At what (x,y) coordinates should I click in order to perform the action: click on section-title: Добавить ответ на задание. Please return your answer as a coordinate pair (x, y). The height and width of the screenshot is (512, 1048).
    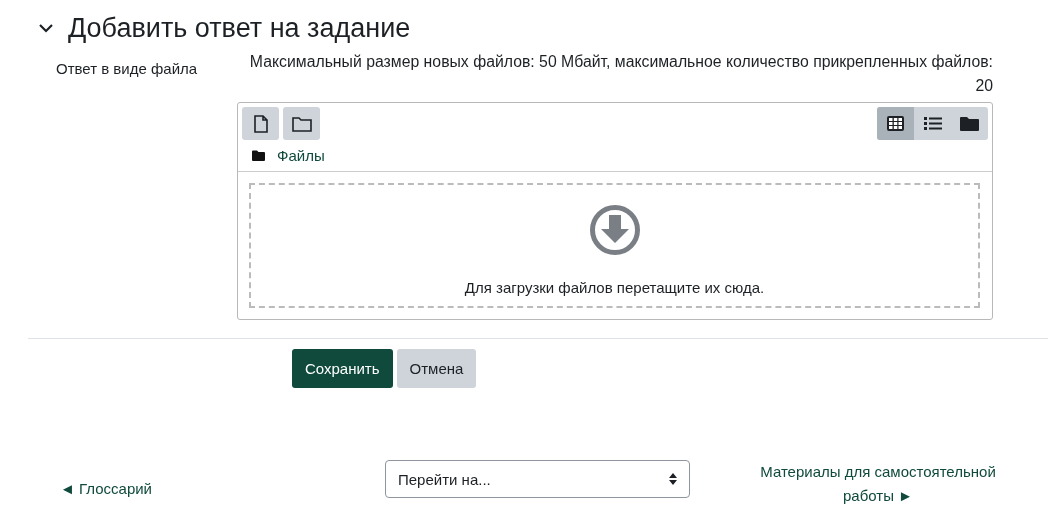
    Looking at the image, I should click on (239, 28).